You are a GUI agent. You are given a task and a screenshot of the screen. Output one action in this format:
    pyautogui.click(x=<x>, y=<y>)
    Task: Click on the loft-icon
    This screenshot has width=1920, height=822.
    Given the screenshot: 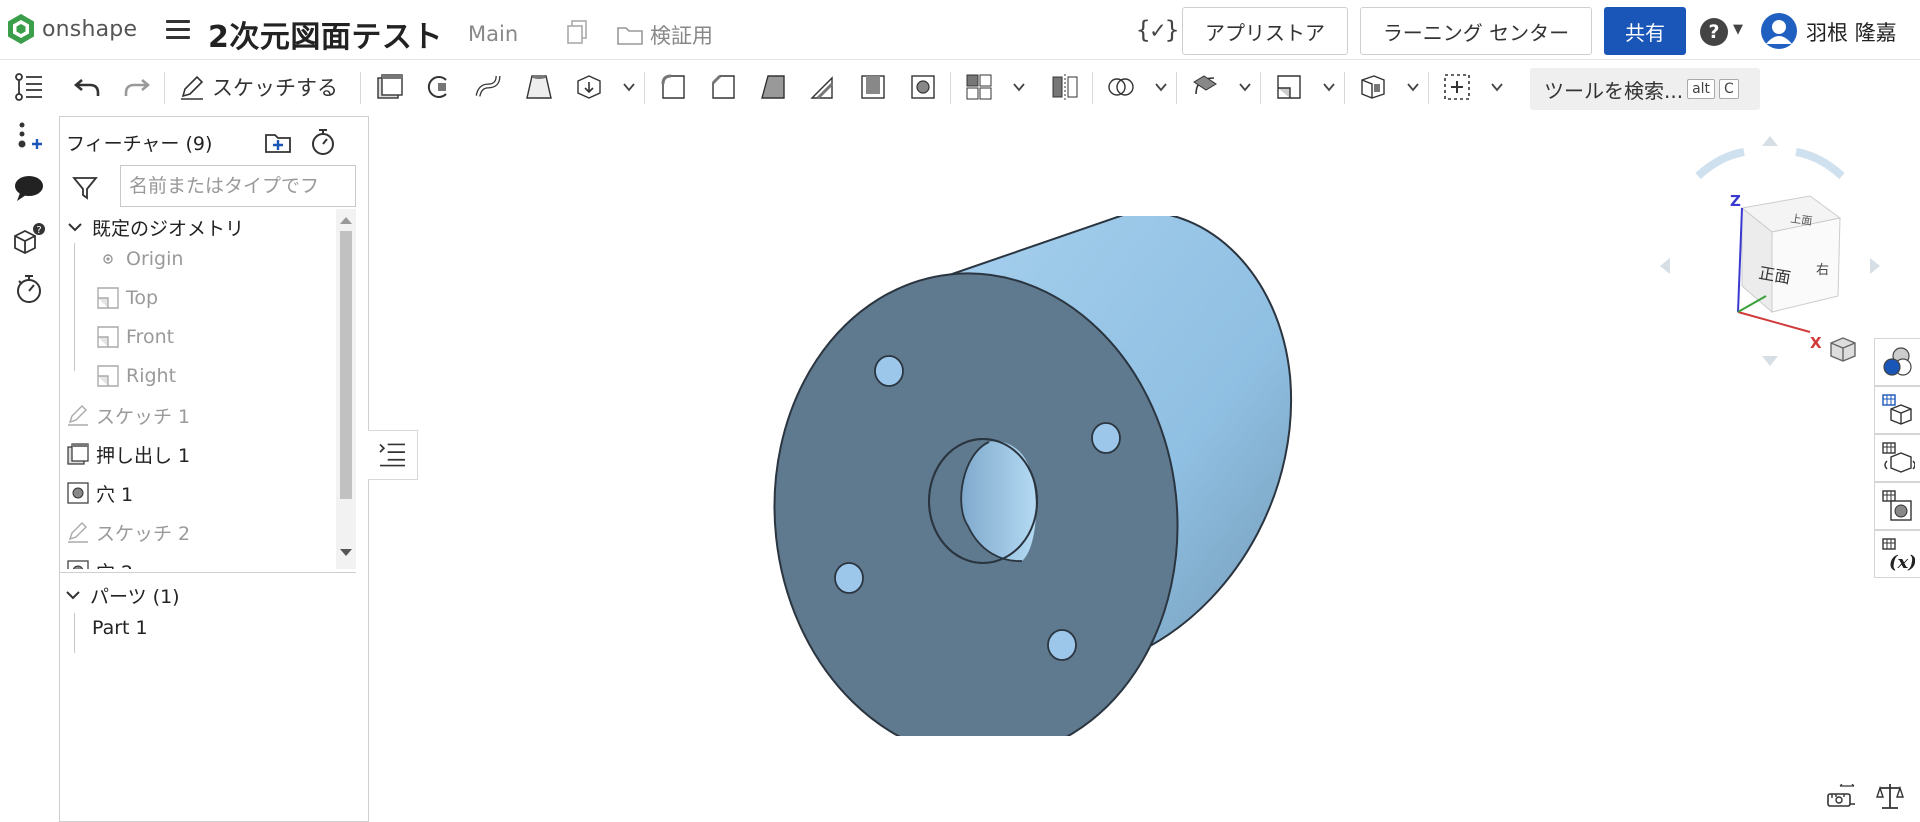 What is the action you would take?
    pyautogui.click(x=539, y=87)
    